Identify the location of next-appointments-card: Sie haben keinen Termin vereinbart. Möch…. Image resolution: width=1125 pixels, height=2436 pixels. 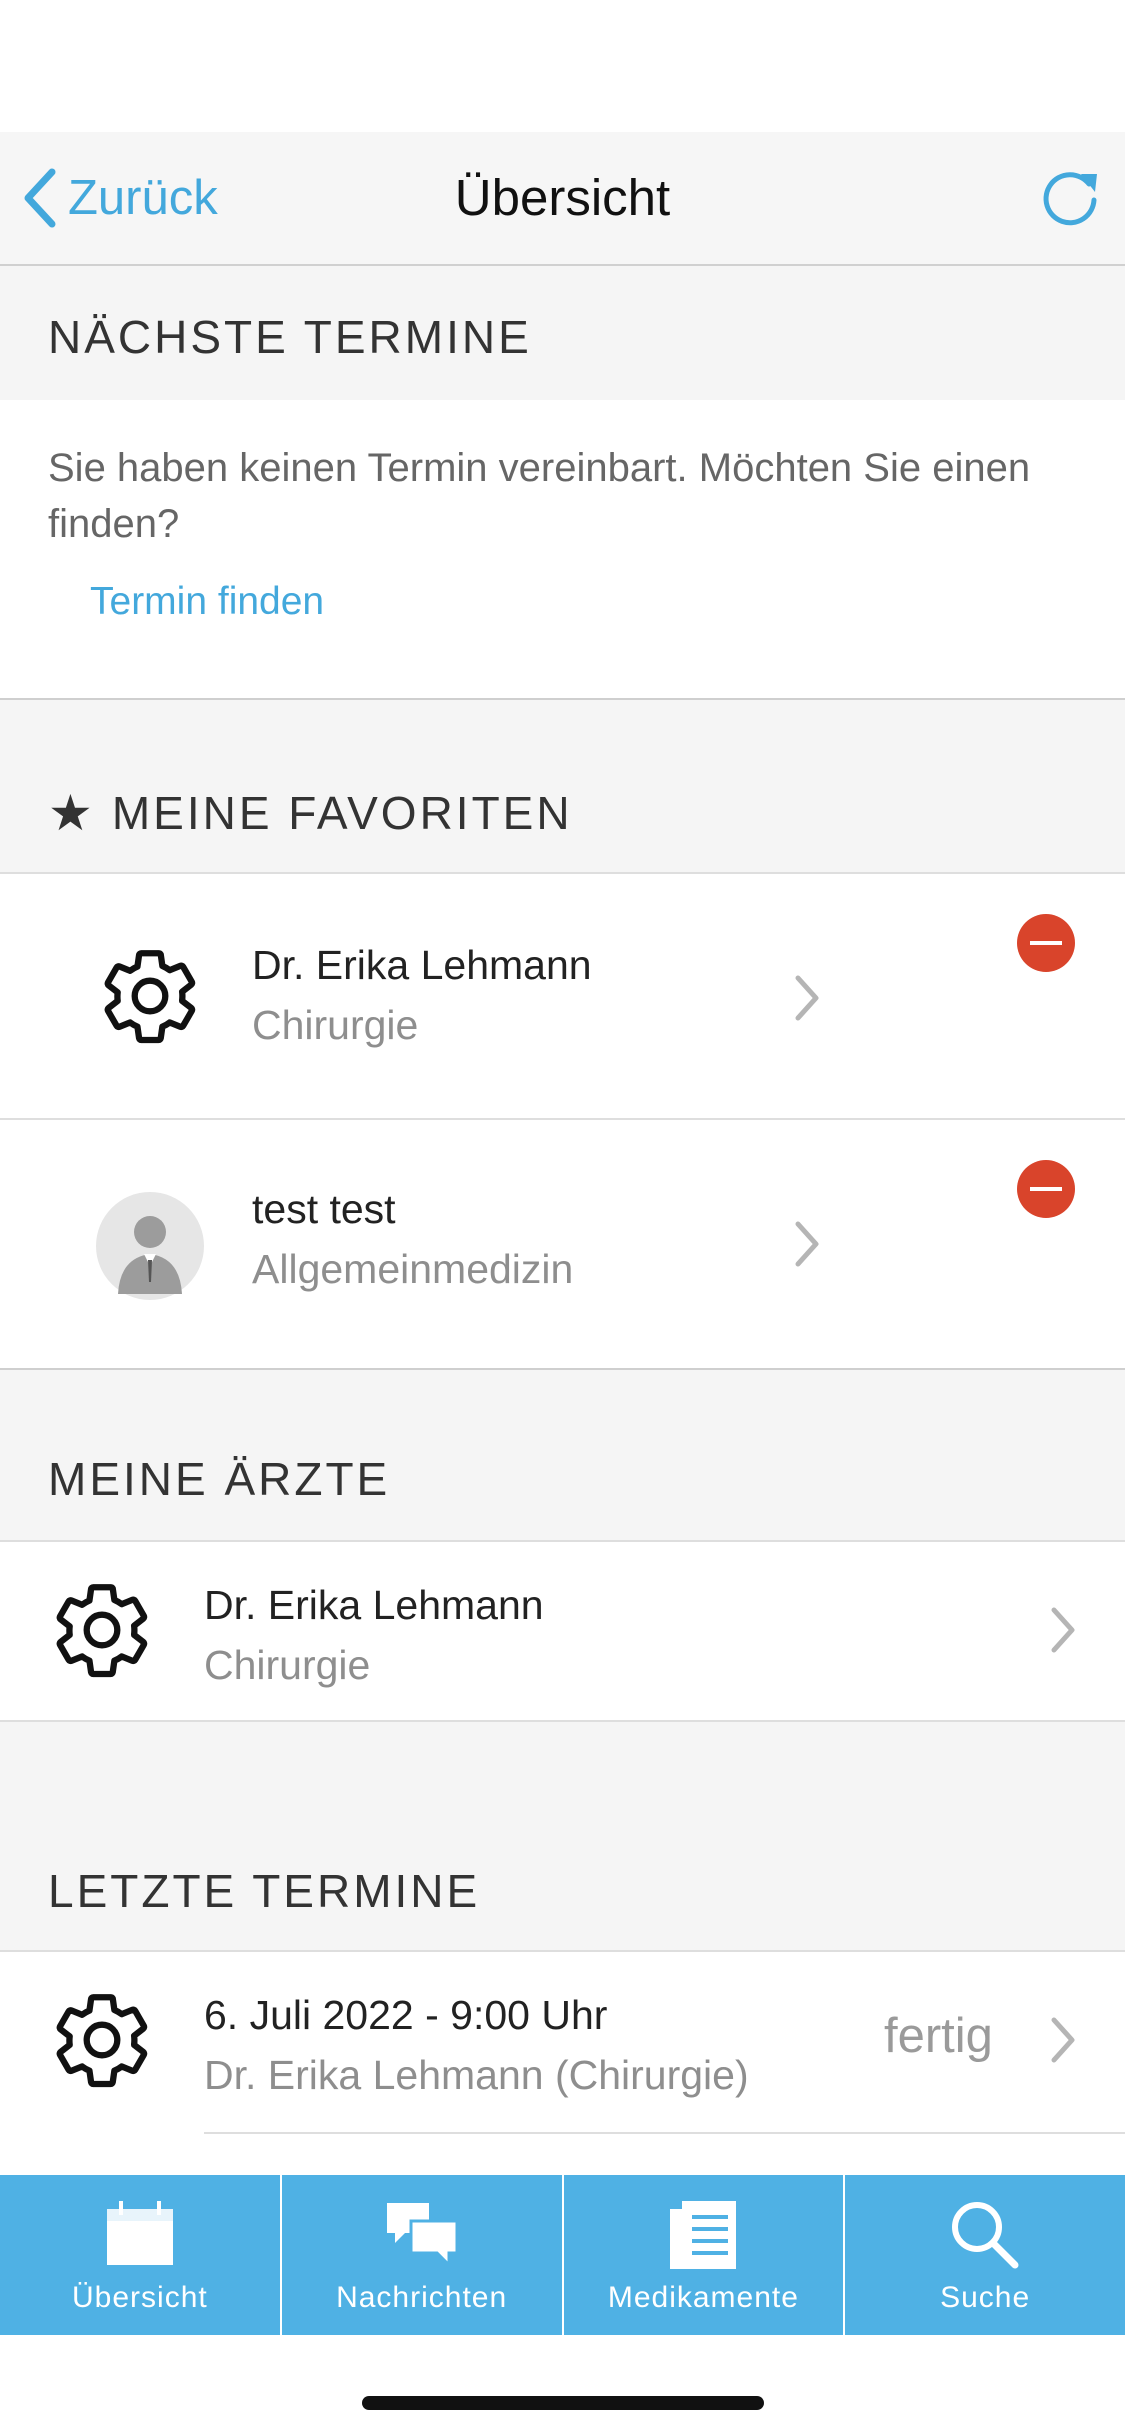
(562, 550).